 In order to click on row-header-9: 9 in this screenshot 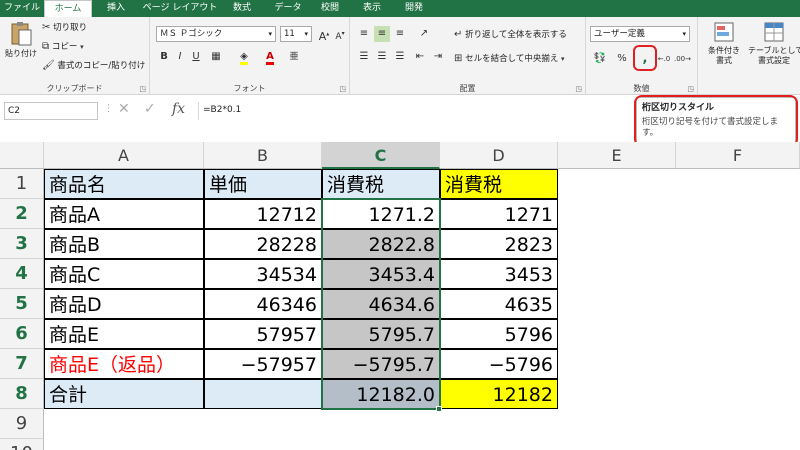, I will do `click(22, 424)`.